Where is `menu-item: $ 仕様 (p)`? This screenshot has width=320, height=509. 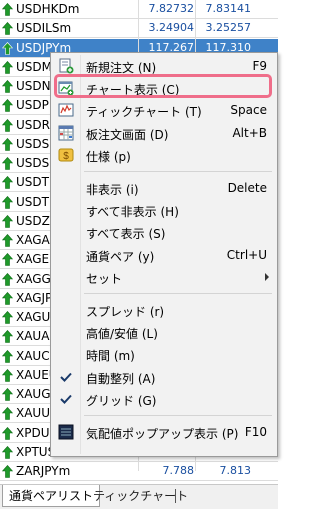
menu-item: $ 仕様 (p) is located at coordinates (164, 155).